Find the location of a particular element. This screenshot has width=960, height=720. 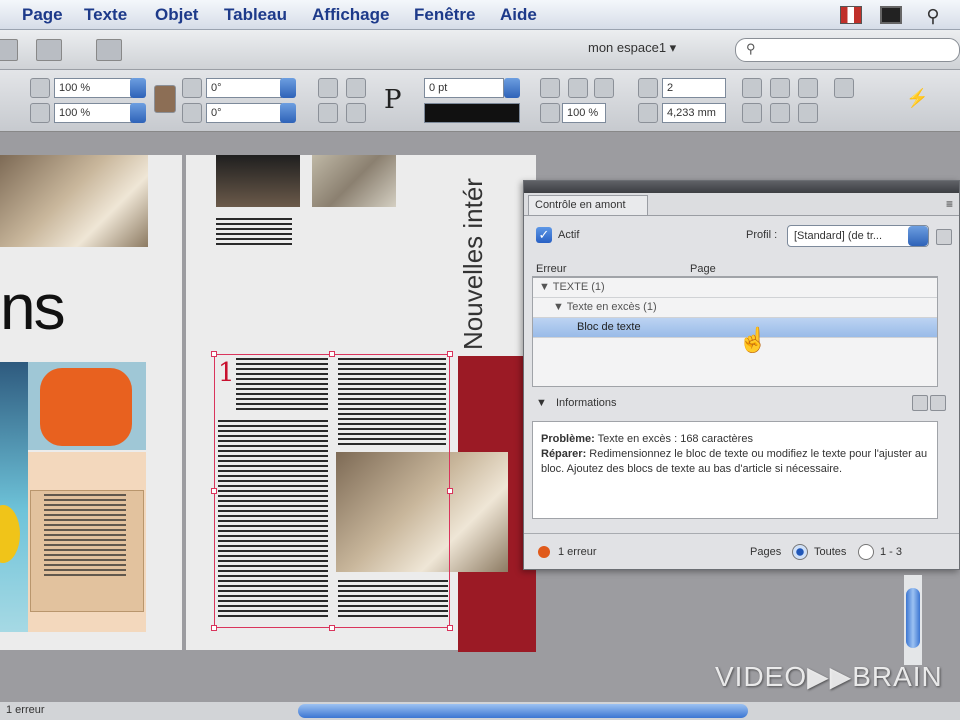

selected-text-frame is located at coordinates (332, 491).